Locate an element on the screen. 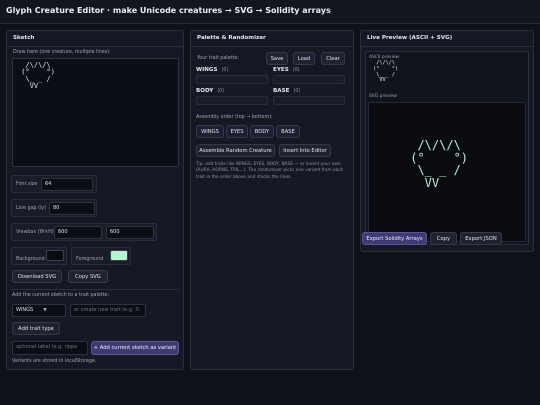 Image resolution: width=540 pixels, height=405 pixels. trait-select: WINGS ▼ is located at coordinates (39, 310).